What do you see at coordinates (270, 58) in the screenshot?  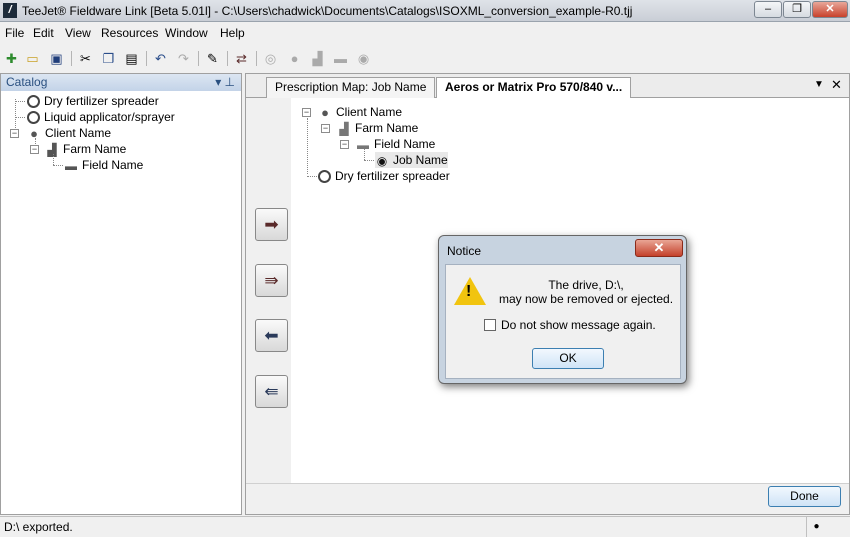 I see `wheel-icon: ◎` at bounding box center [270, 58].